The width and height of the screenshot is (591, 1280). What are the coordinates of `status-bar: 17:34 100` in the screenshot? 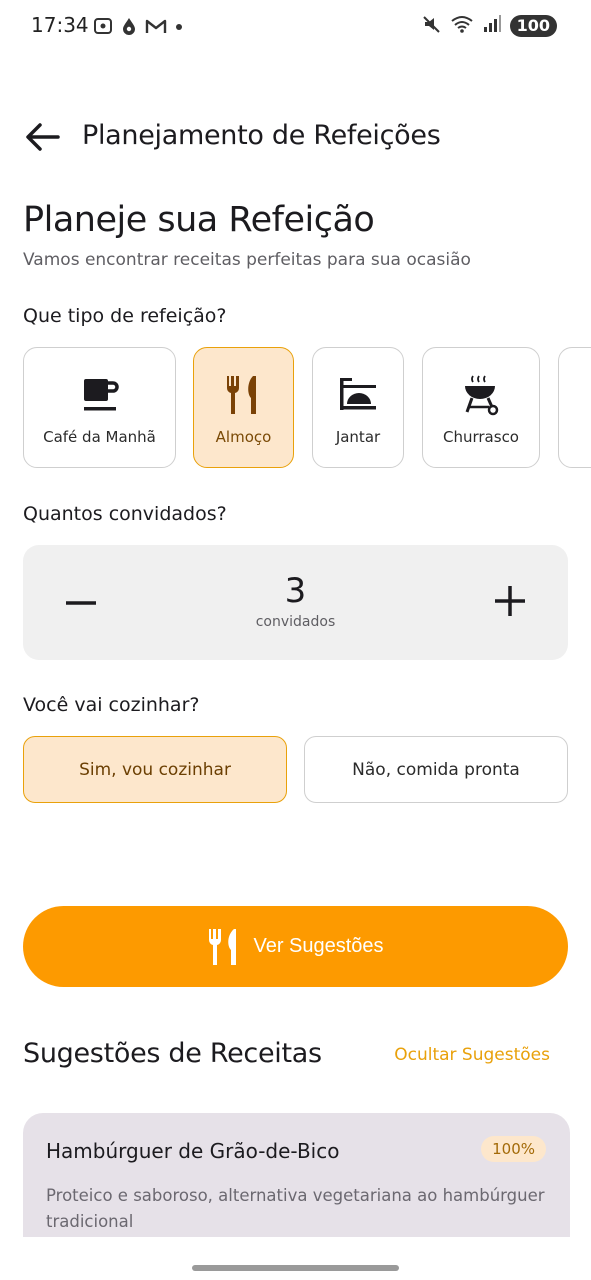 It's located at (295, 28).